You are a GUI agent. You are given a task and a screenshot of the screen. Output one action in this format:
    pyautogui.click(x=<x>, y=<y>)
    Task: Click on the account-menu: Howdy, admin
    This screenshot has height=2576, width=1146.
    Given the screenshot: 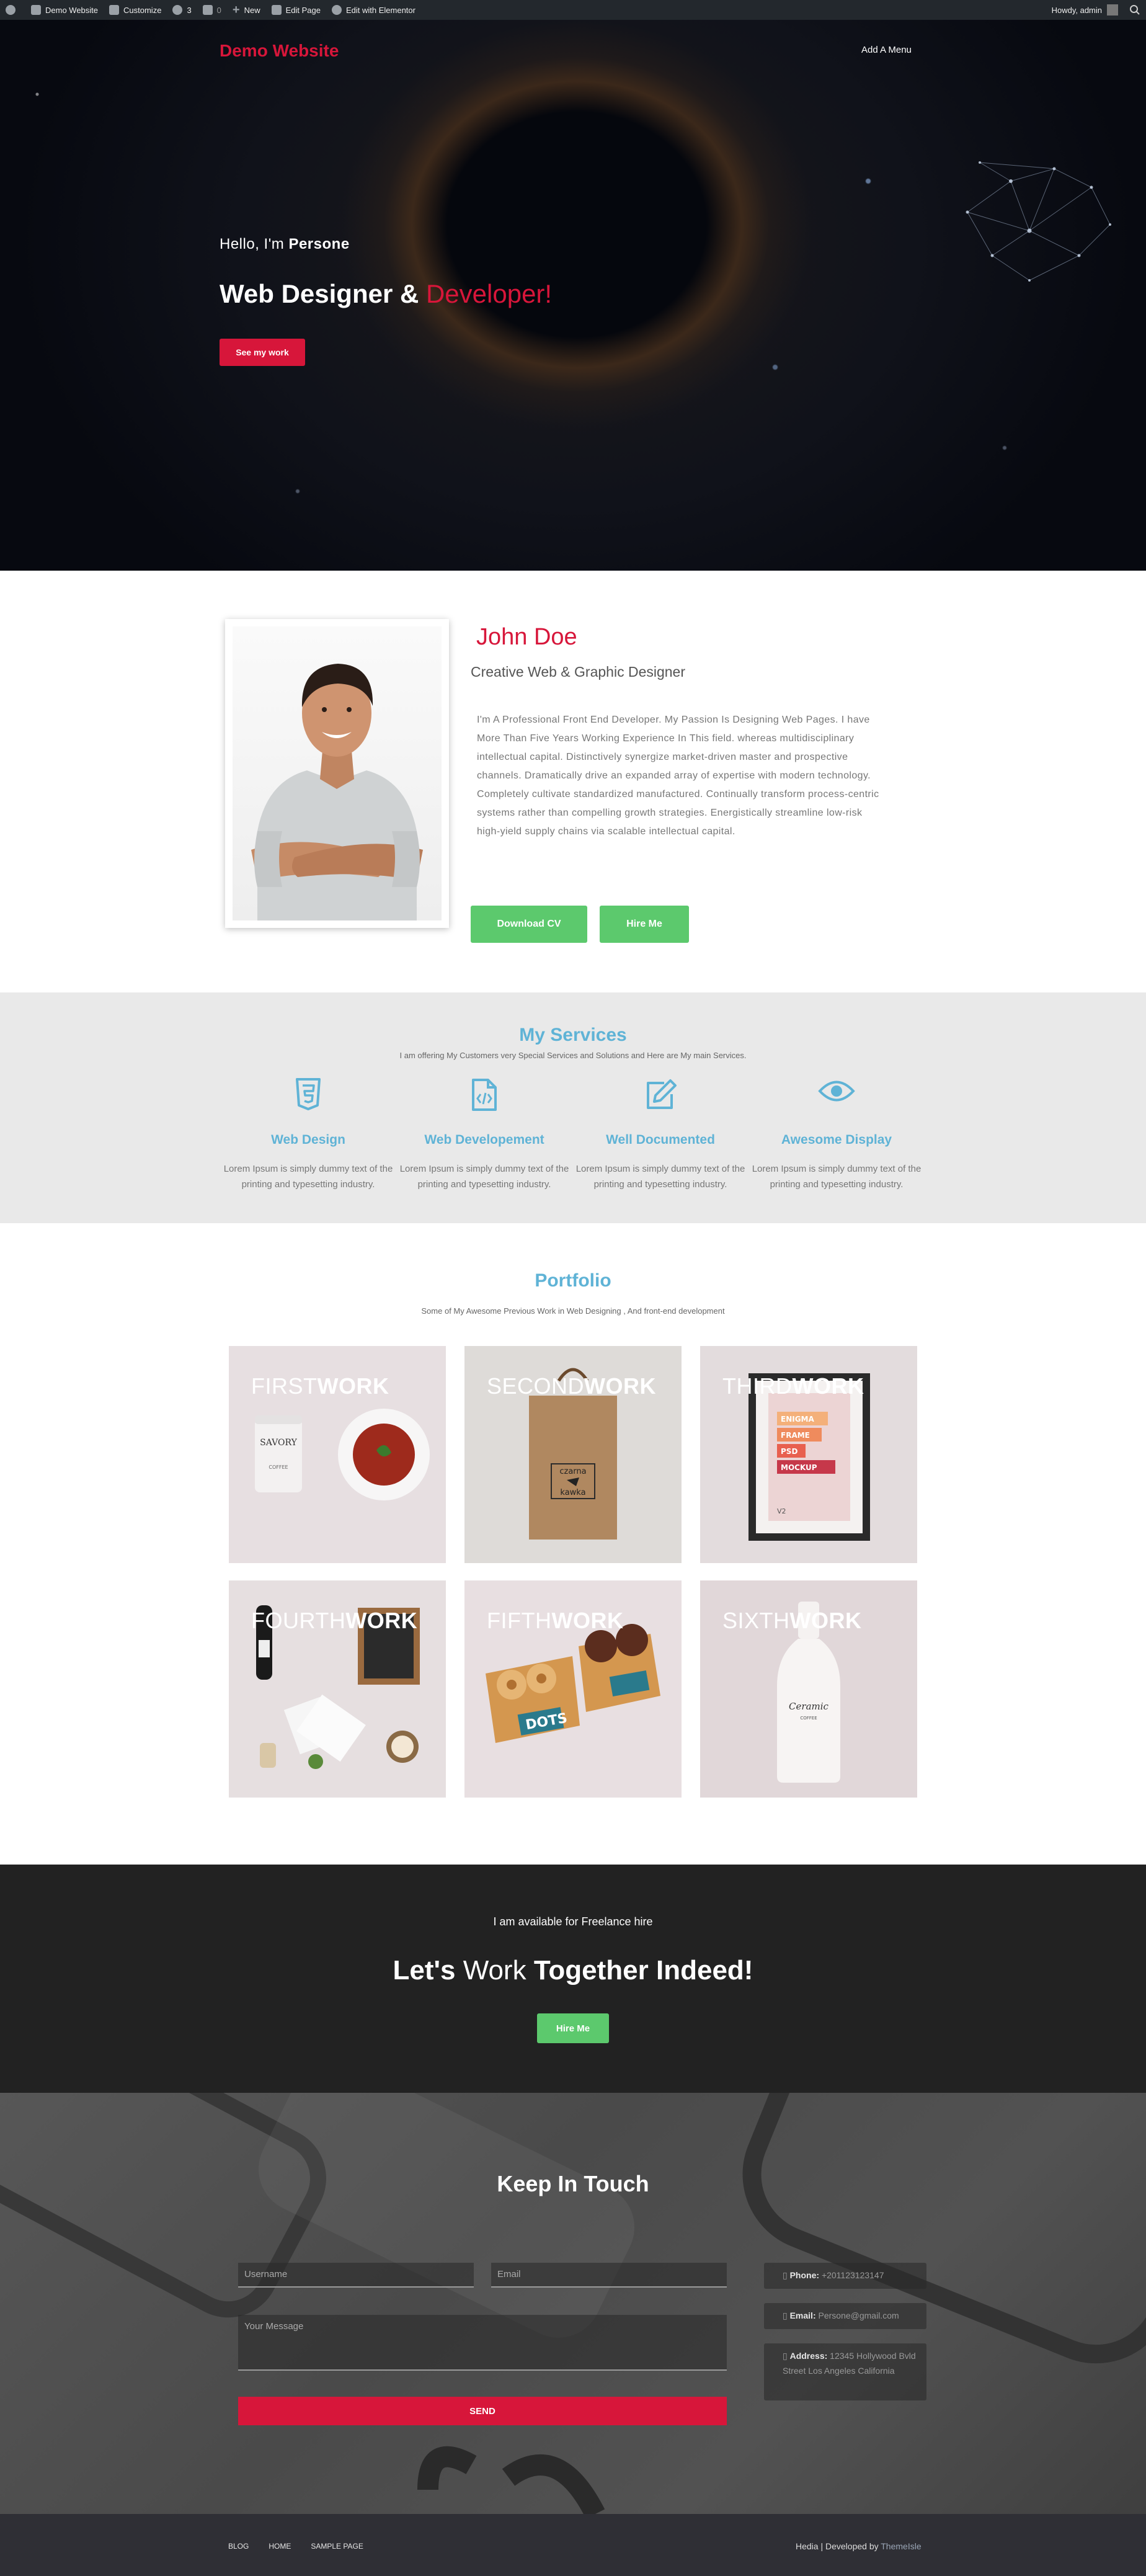 What is the action you would take?
    pyautogui.click(x=1085, y=10)
    